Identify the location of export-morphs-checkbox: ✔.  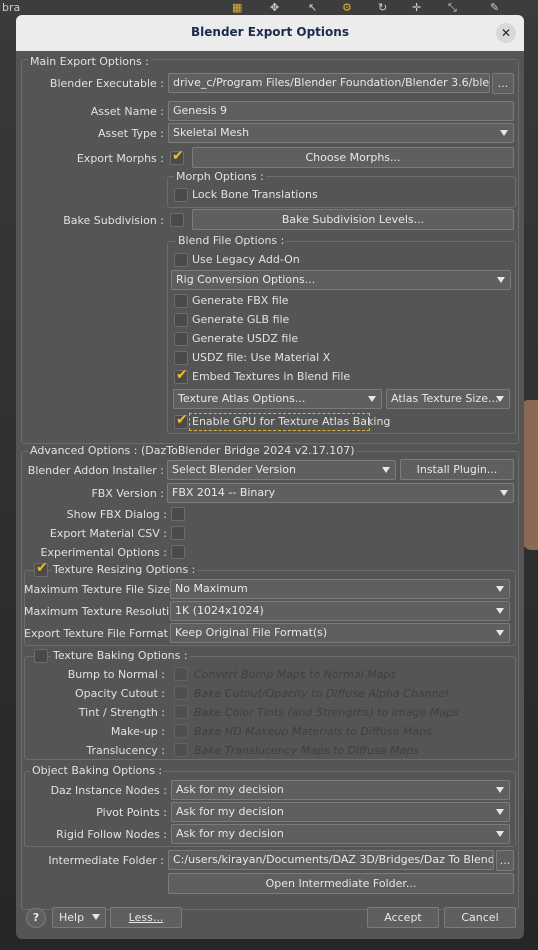
(177, 156).